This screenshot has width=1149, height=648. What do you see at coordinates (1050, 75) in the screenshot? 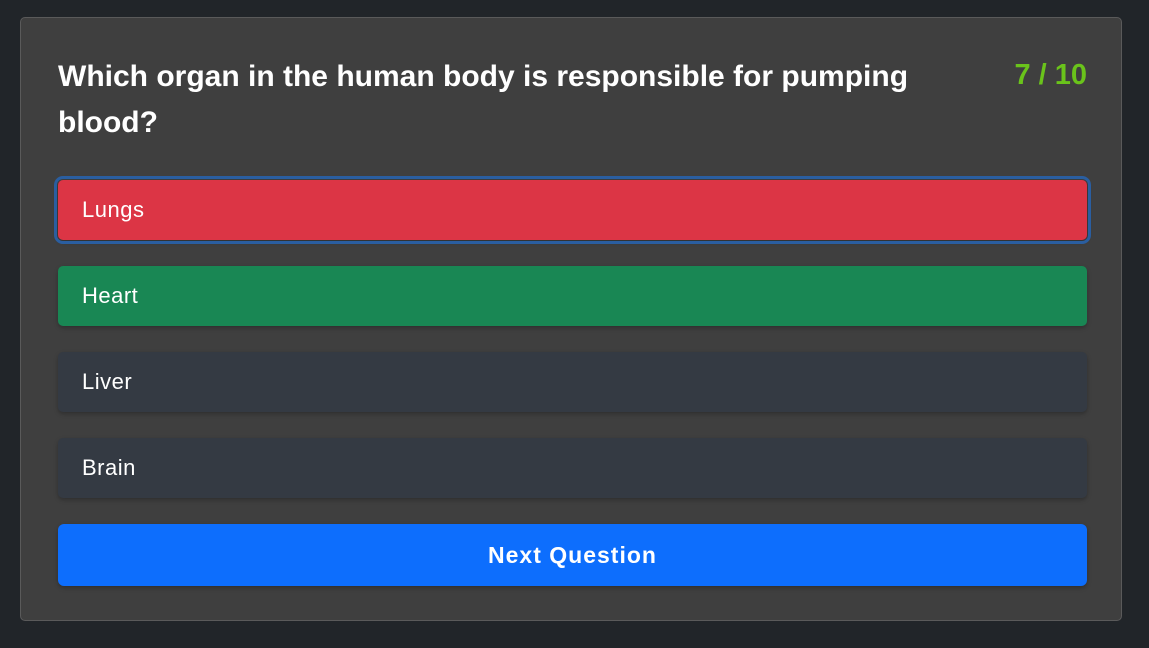
I see `question-counter: 7 / 10` at bounding box center [1050, 75].